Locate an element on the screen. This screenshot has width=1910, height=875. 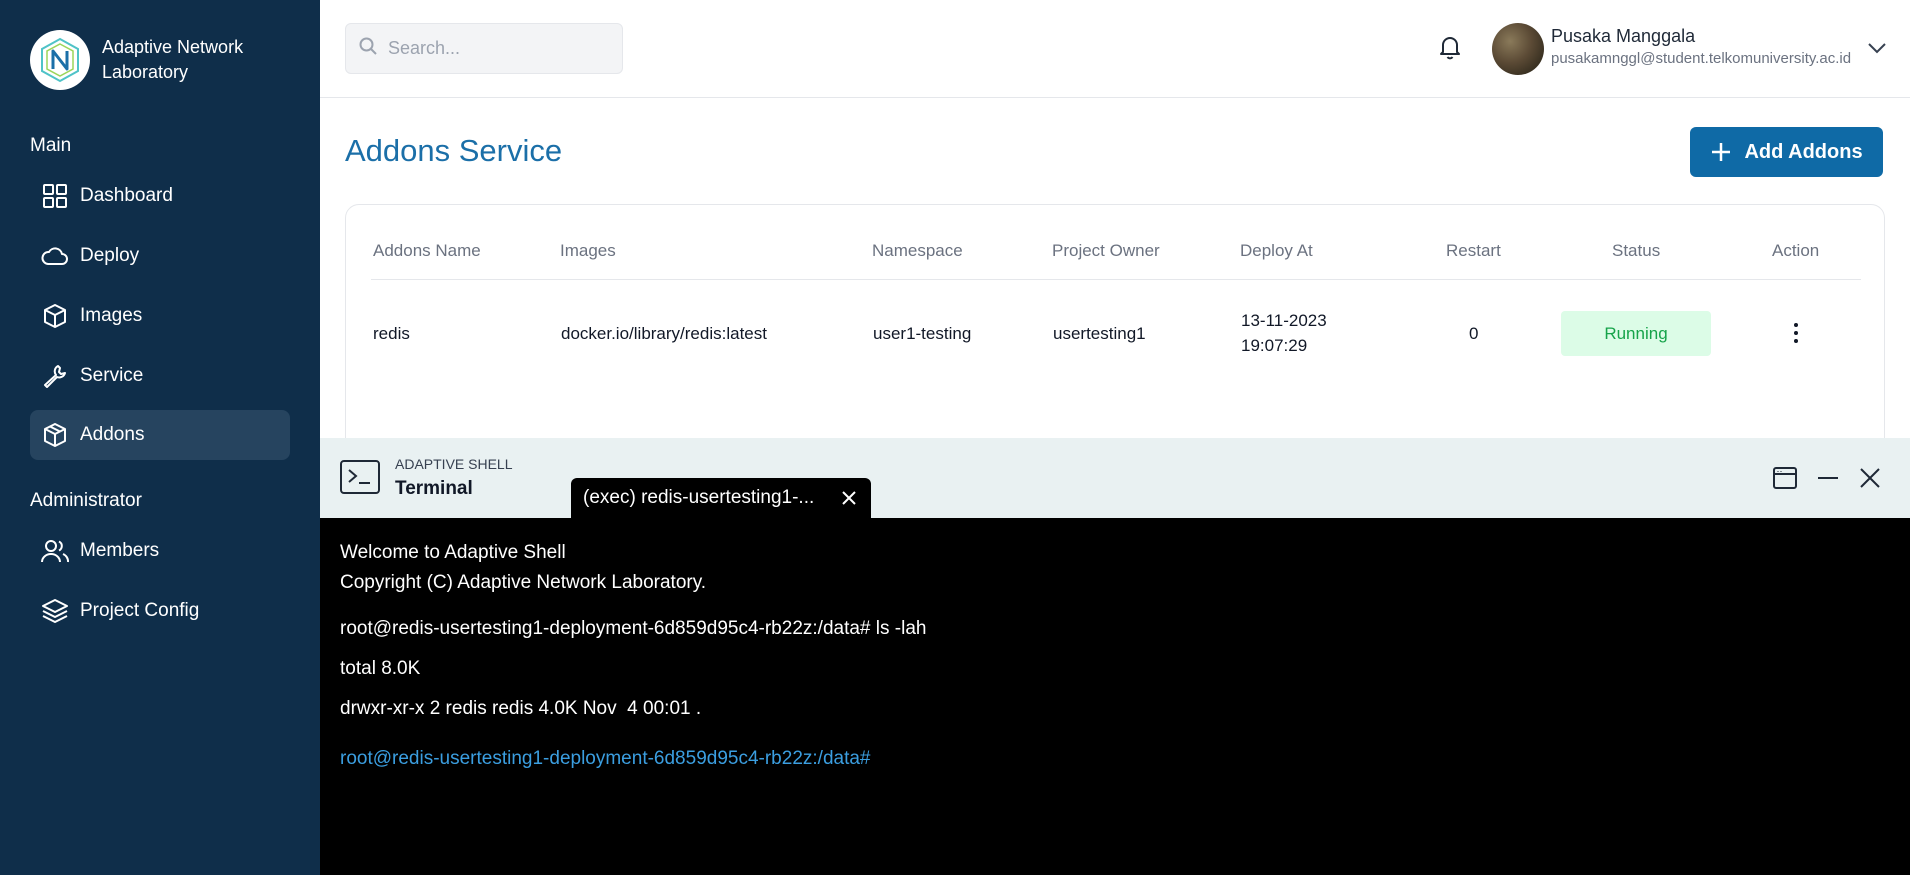
cell-addons-name: redis is located at coordinates (391, 333).